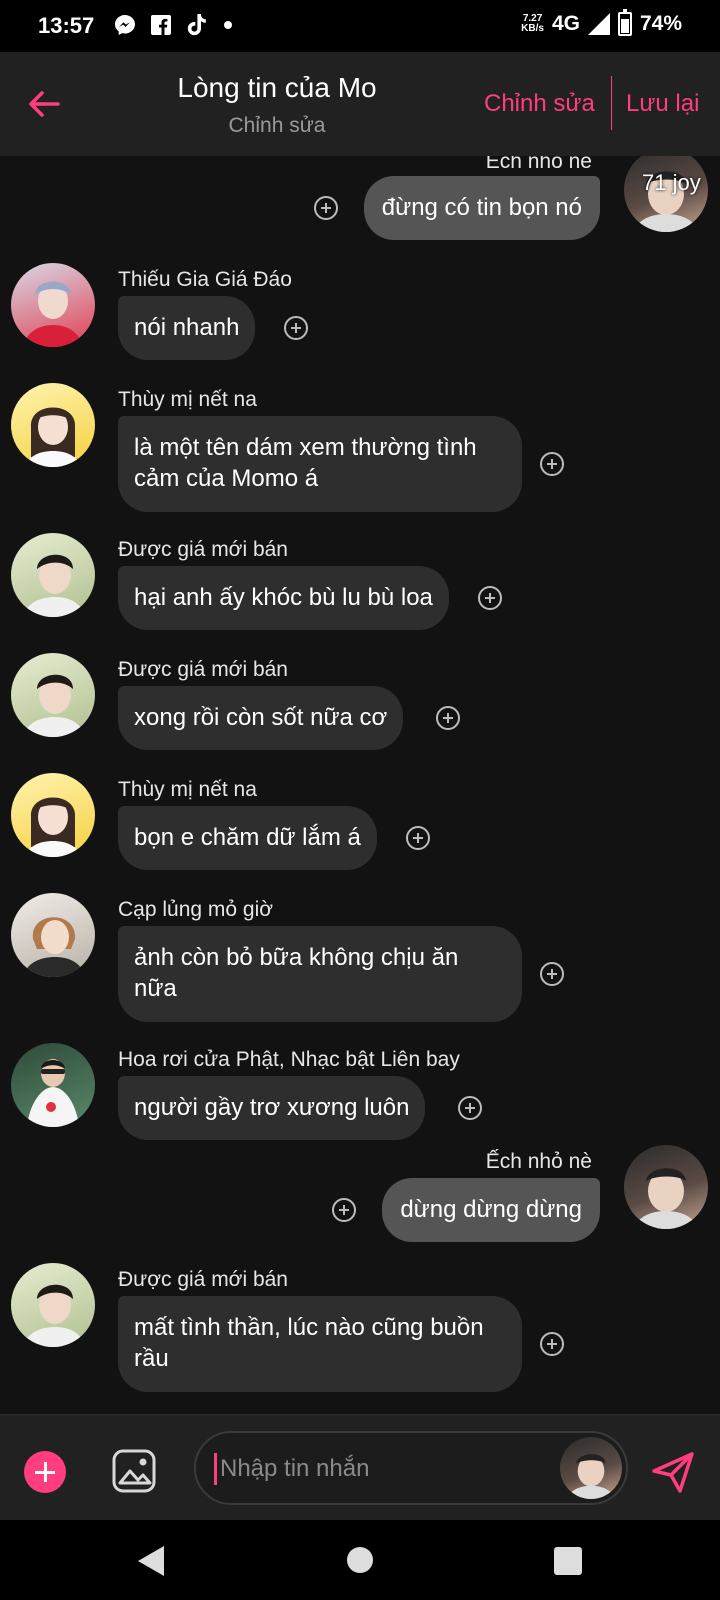 The image size is (720, 1600). What do you see at coordinates (161, 25) in the screenshot?
I see `facebook-icon` at bounding box center [161, 25].